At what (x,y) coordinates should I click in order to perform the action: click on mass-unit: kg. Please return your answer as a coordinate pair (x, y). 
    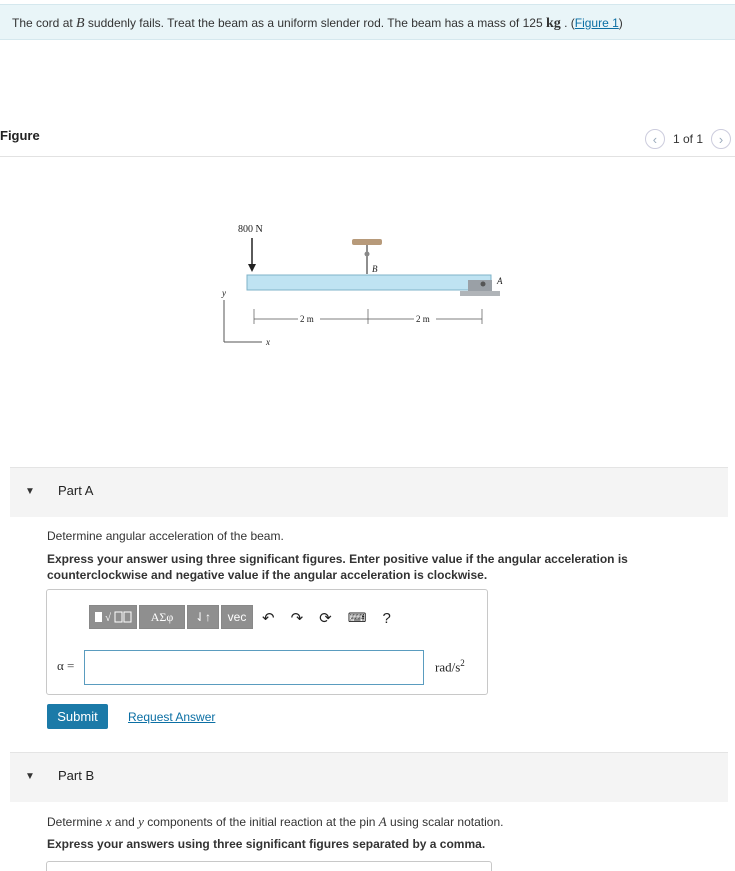
    Looking at the image, I should click on (553, 23).